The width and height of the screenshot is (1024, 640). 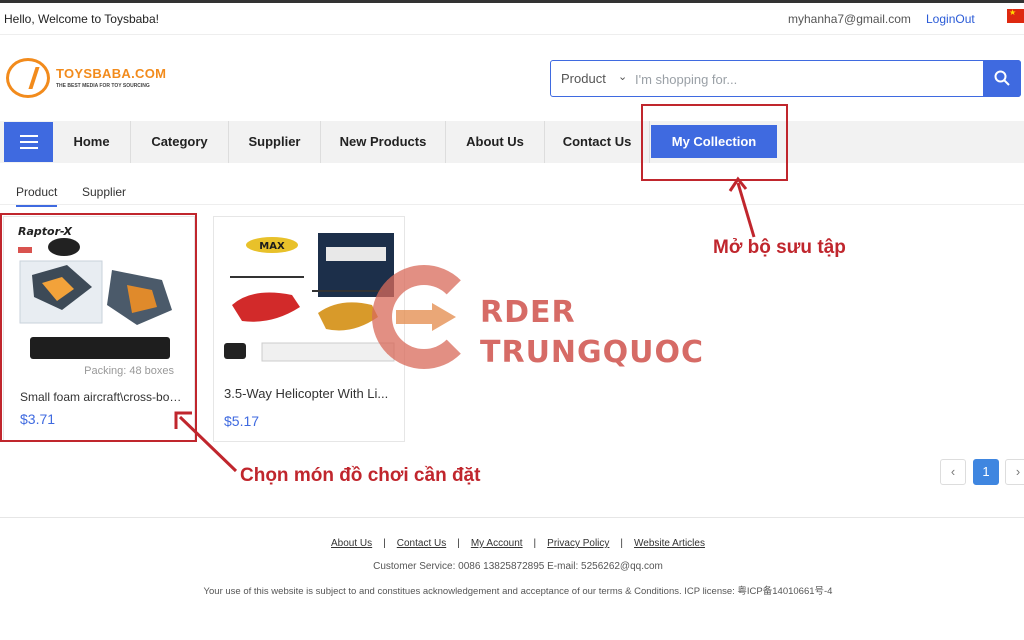 I want to click on search-bar: Product ⌄, so click(x=785, y=78).